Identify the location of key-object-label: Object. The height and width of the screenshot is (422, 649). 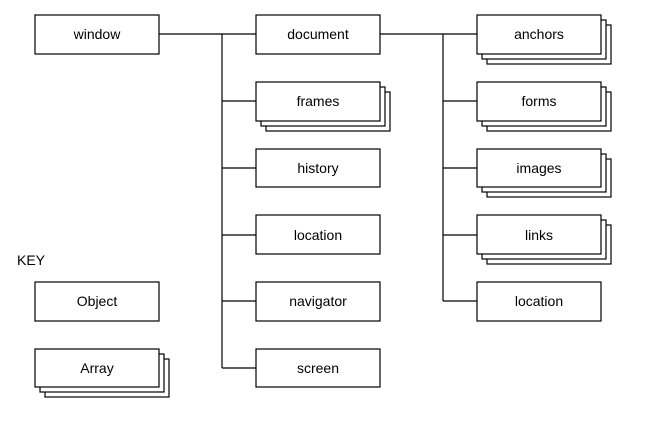
(97, 301).